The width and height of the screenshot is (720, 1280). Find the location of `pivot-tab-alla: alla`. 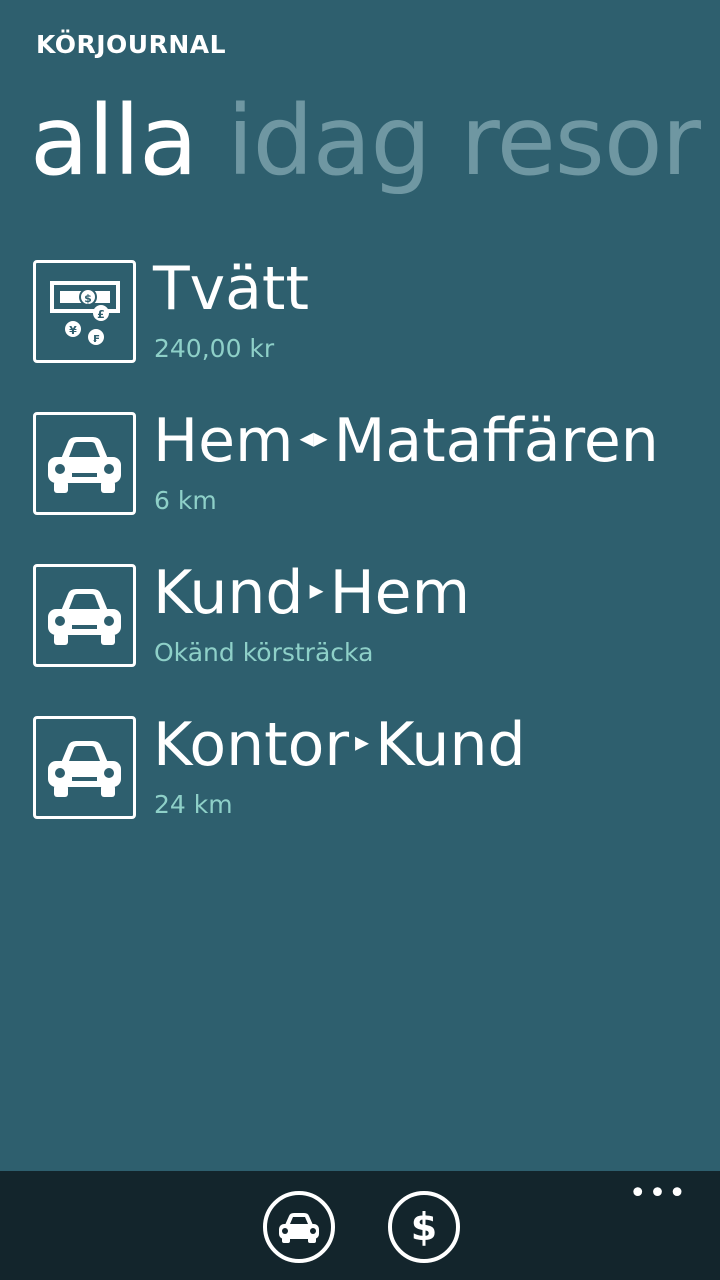

pivot-tab-alla: alla is located at coordinates (114, 141).